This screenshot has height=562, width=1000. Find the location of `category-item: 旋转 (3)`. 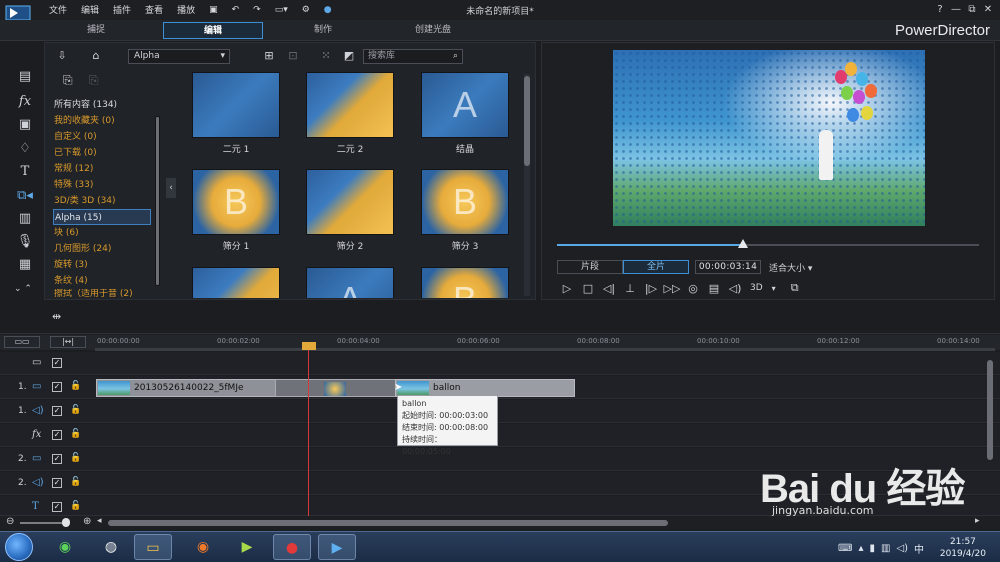

category-item: 旋转 (3) is located at coordinates (103, 265).